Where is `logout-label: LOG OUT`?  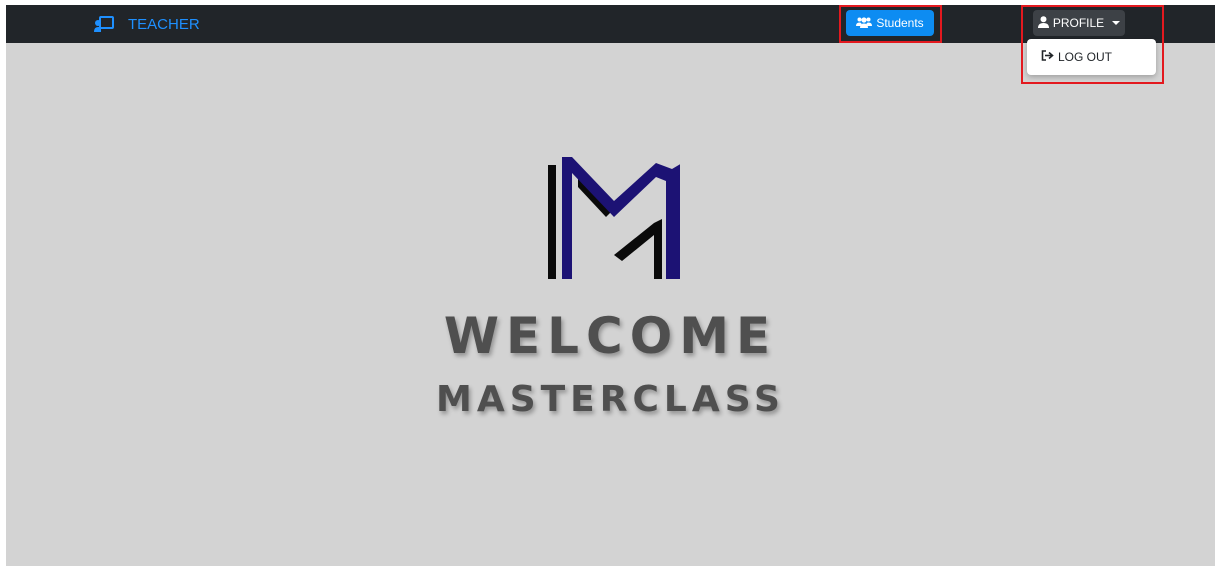
logout-label: LOG OUT is located at coordinates (1085, 57).